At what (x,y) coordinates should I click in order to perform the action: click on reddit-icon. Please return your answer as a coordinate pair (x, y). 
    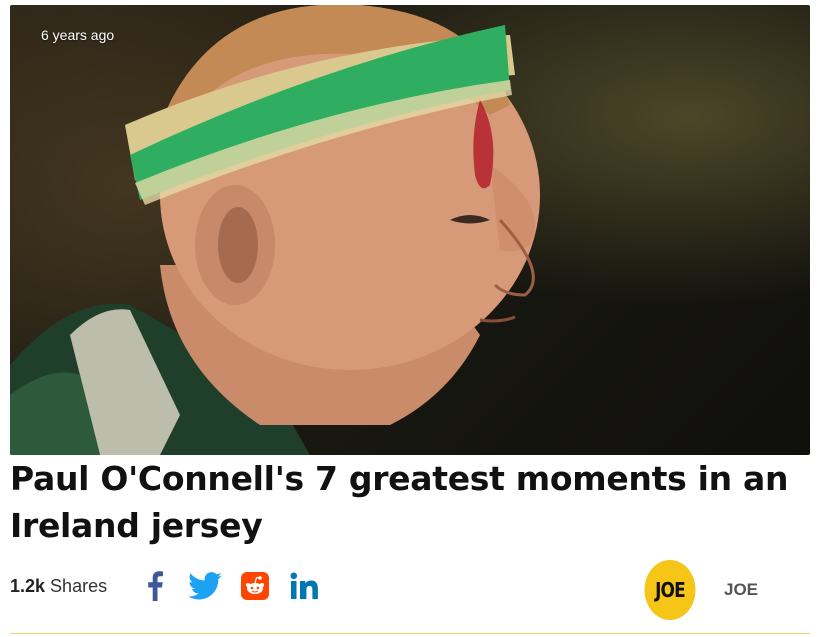
    Looking at the image, I should click on (255, 586).